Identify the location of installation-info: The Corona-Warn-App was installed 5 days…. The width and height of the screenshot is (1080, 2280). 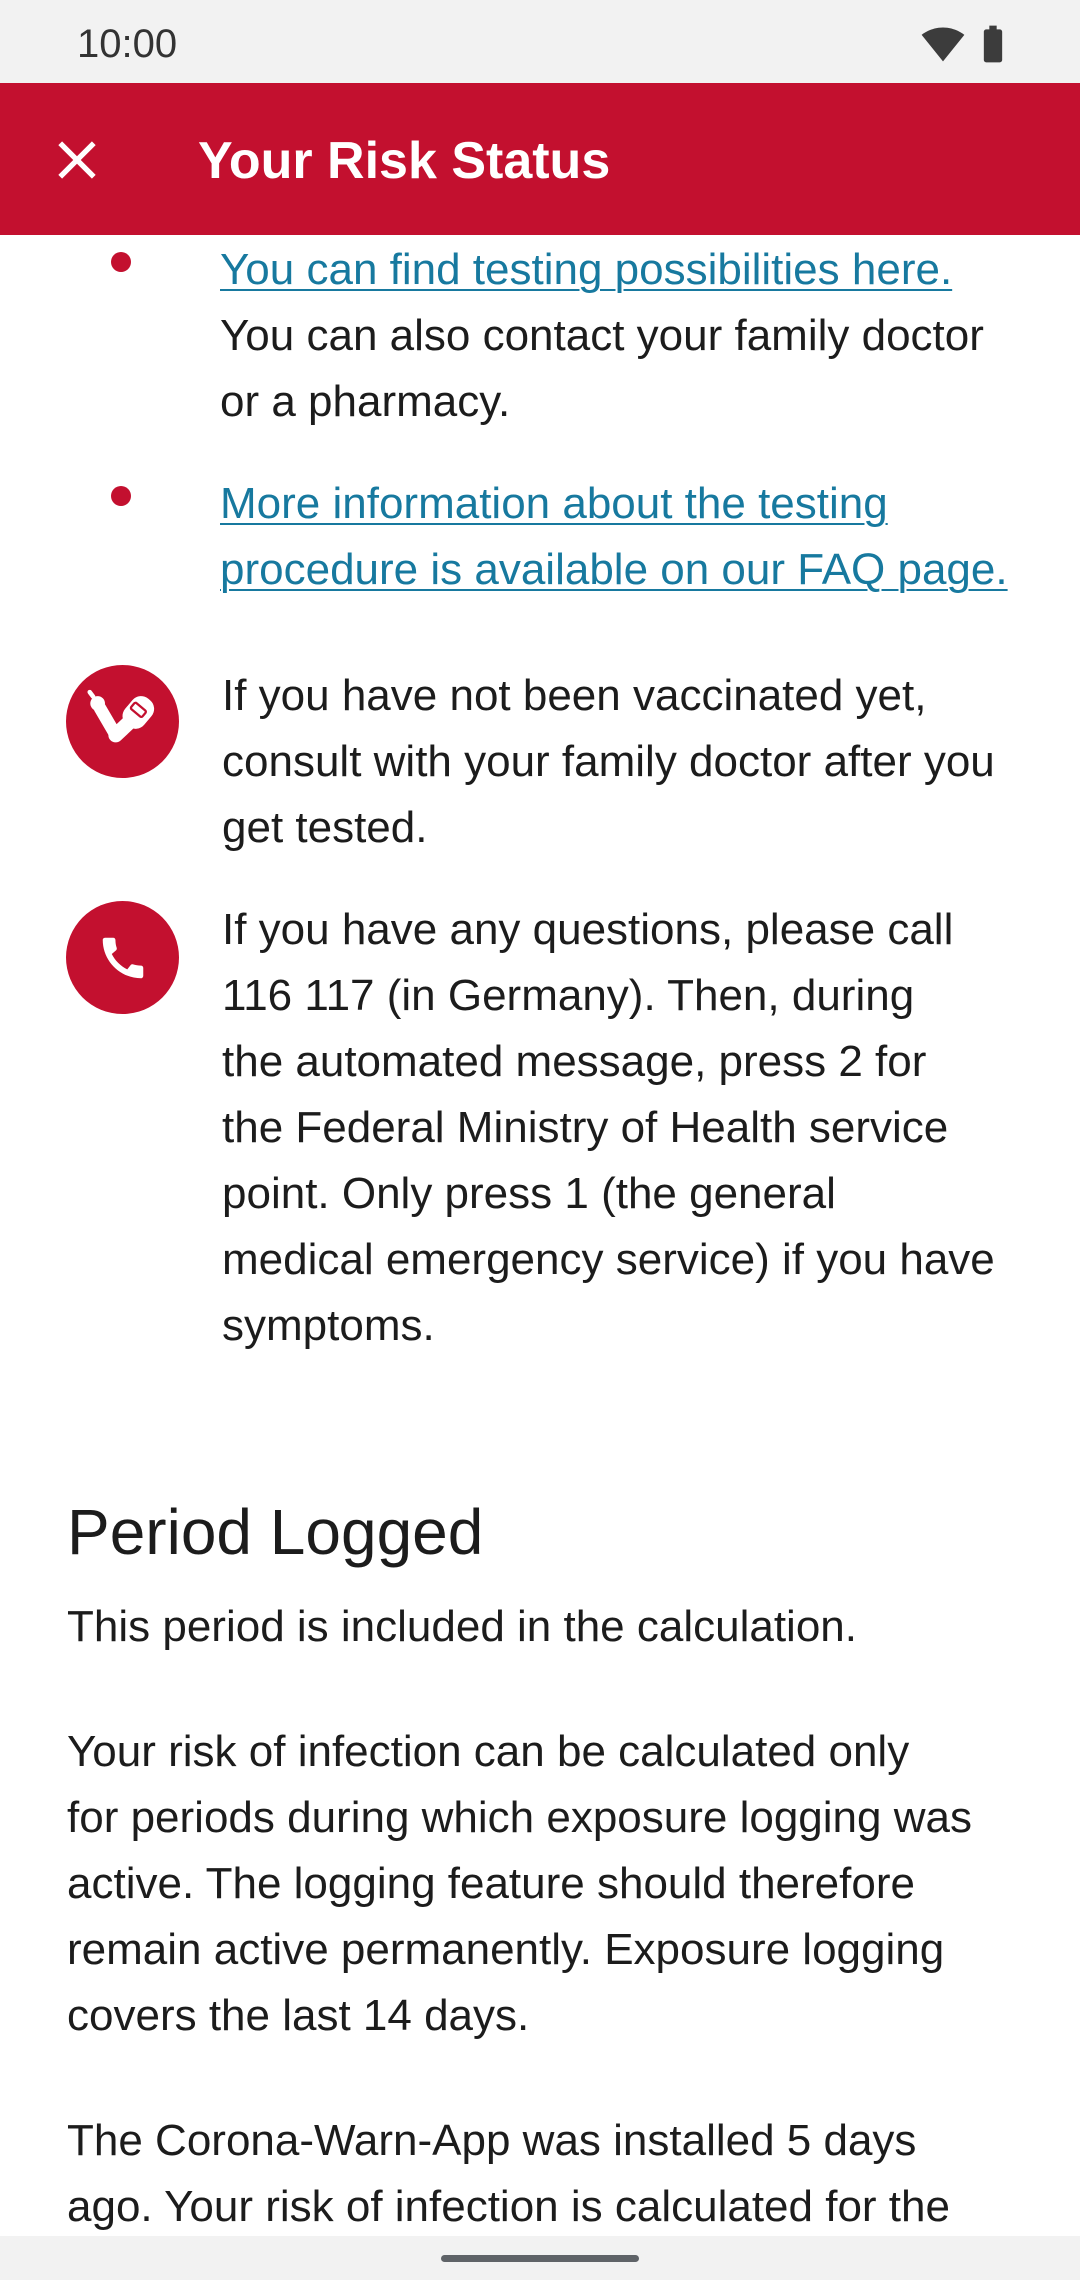
(508, 2172).